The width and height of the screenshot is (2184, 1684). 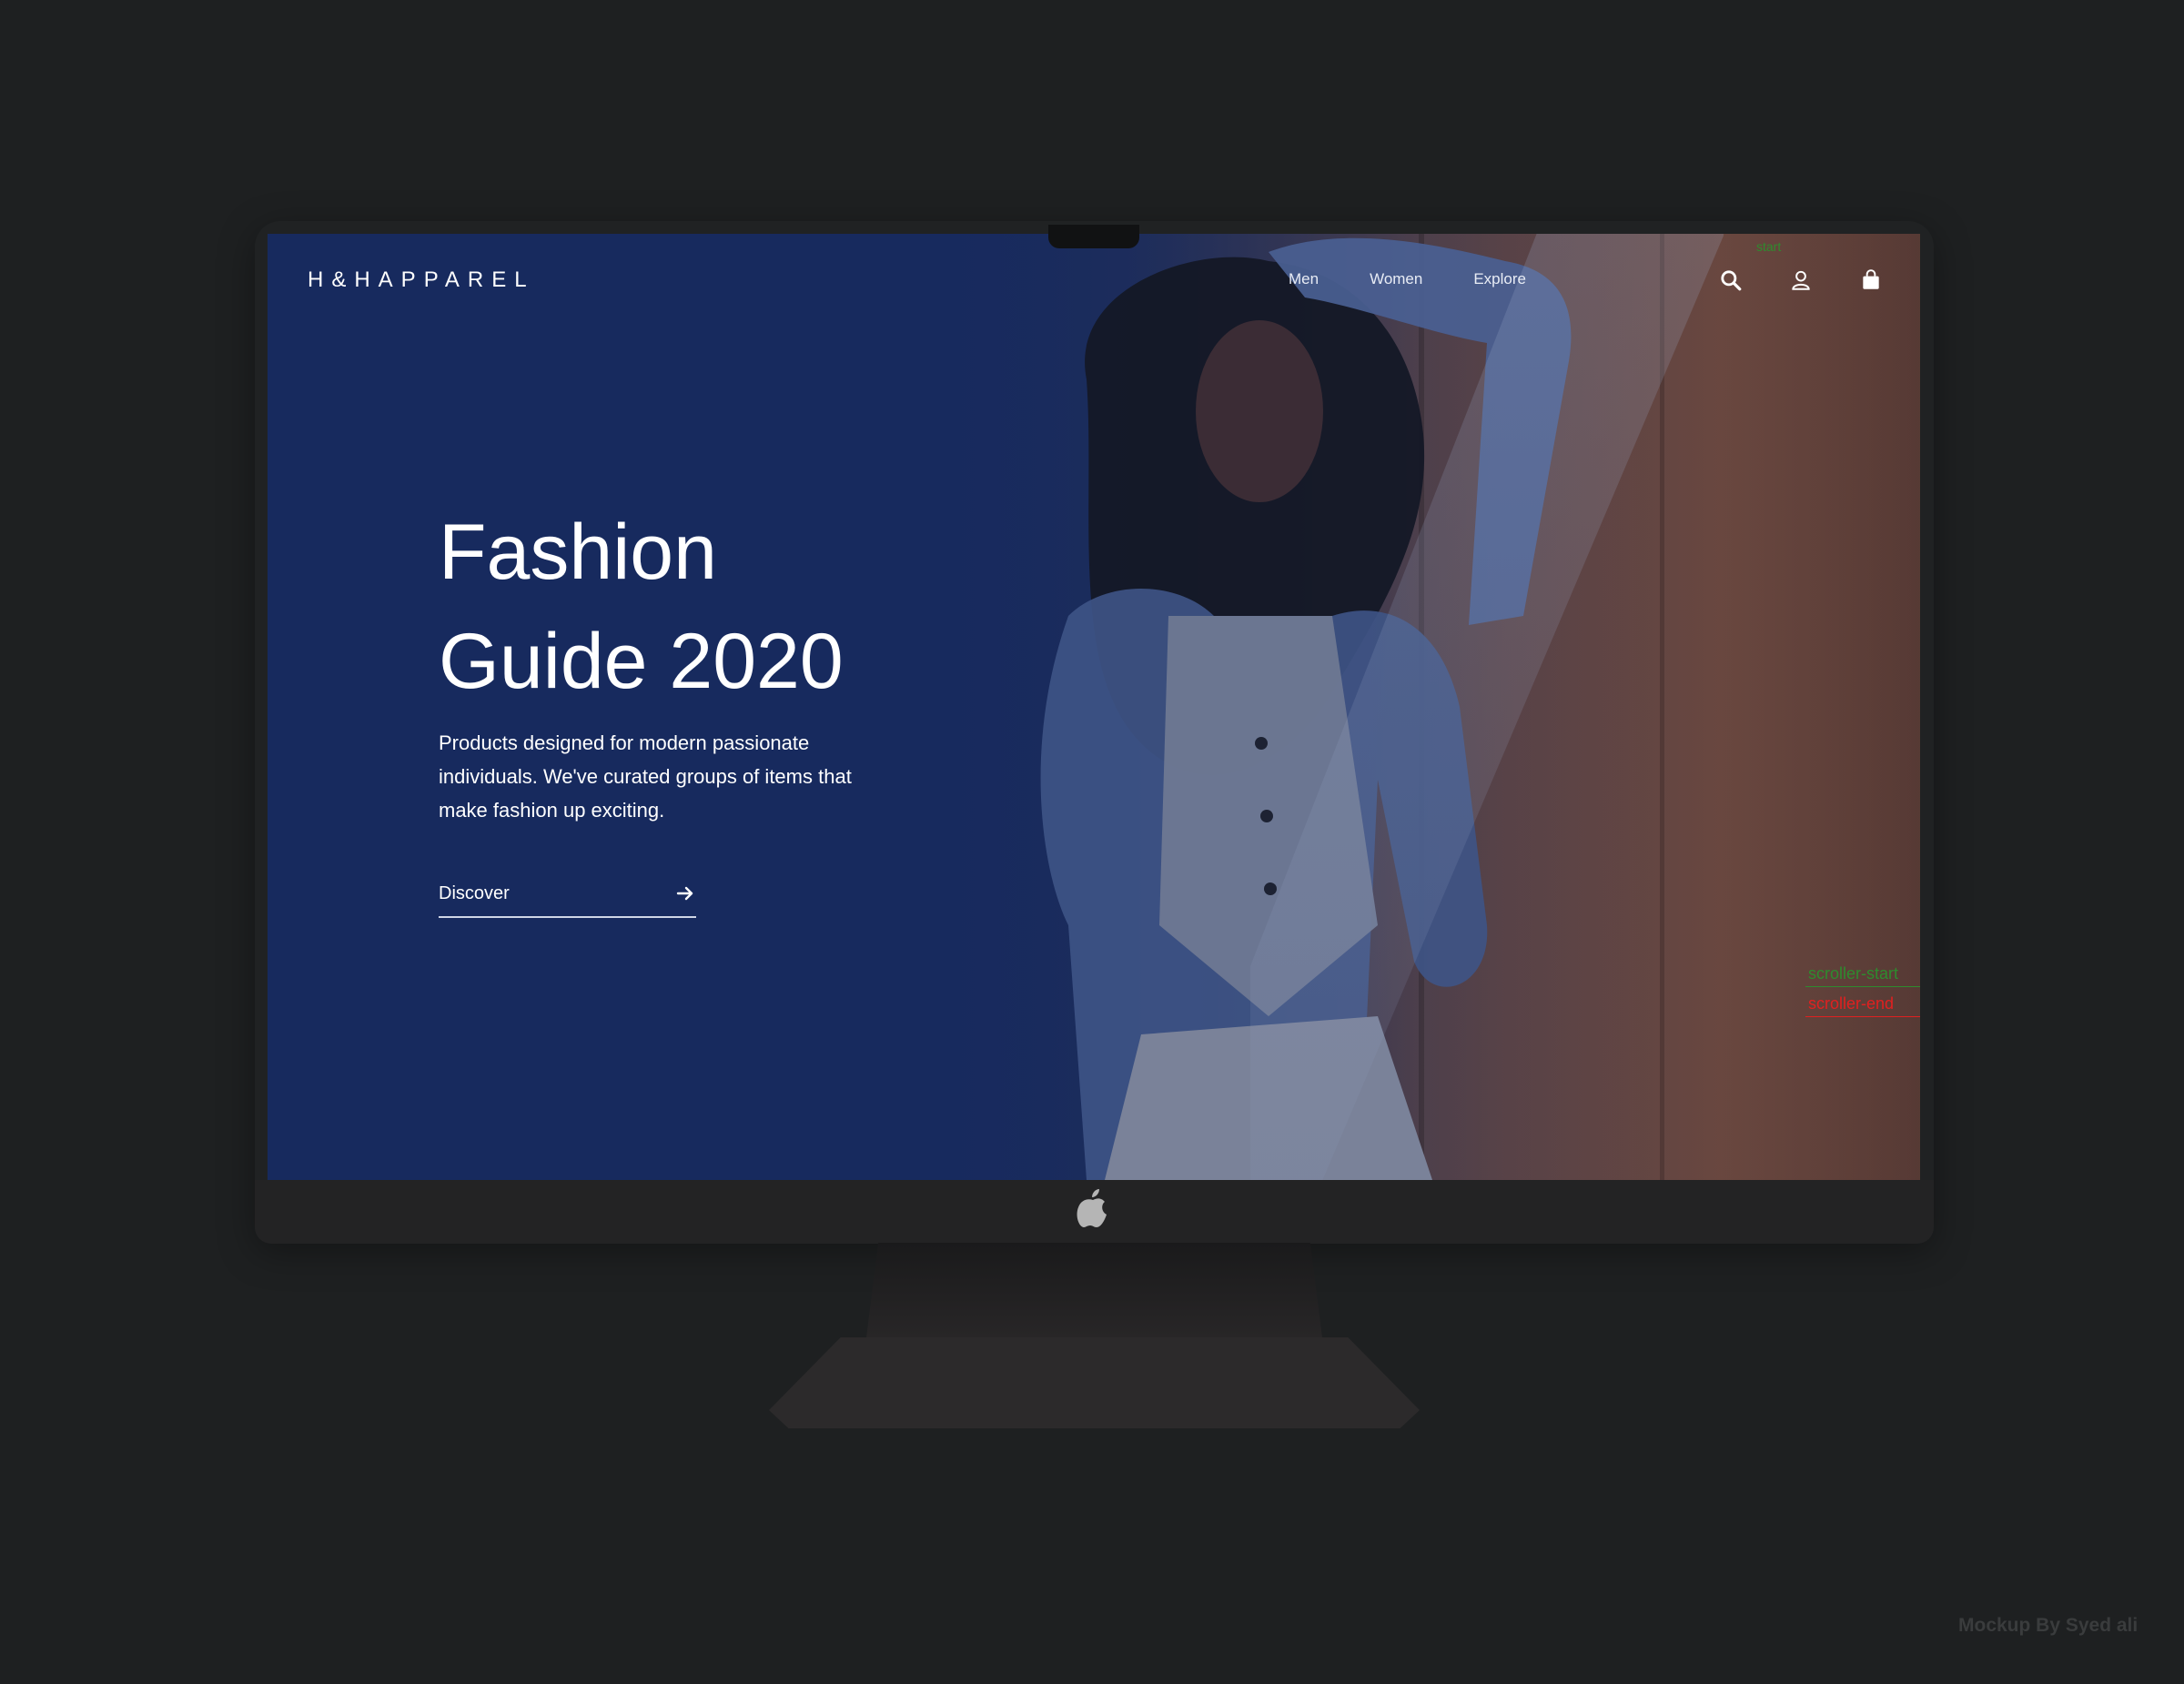 What do you see at coordinates (1801, 280) in the screenshot?
I see `user-icon` at bounding box center [1801, 280].